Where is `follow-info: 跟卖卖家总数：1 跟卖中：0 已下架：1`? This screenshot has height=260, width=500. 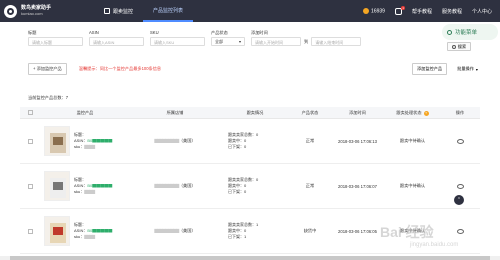
follow-info: 跟卖卖家总数：1 跟卖中：0 已下架：1 is located at coordinates (243, 230).